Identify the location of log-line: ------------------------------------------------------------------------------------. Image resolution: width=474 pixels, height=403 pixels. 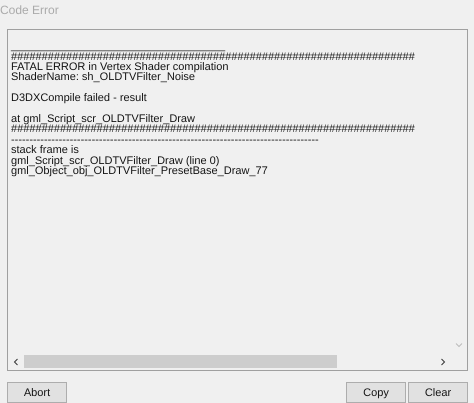
(165, 140).